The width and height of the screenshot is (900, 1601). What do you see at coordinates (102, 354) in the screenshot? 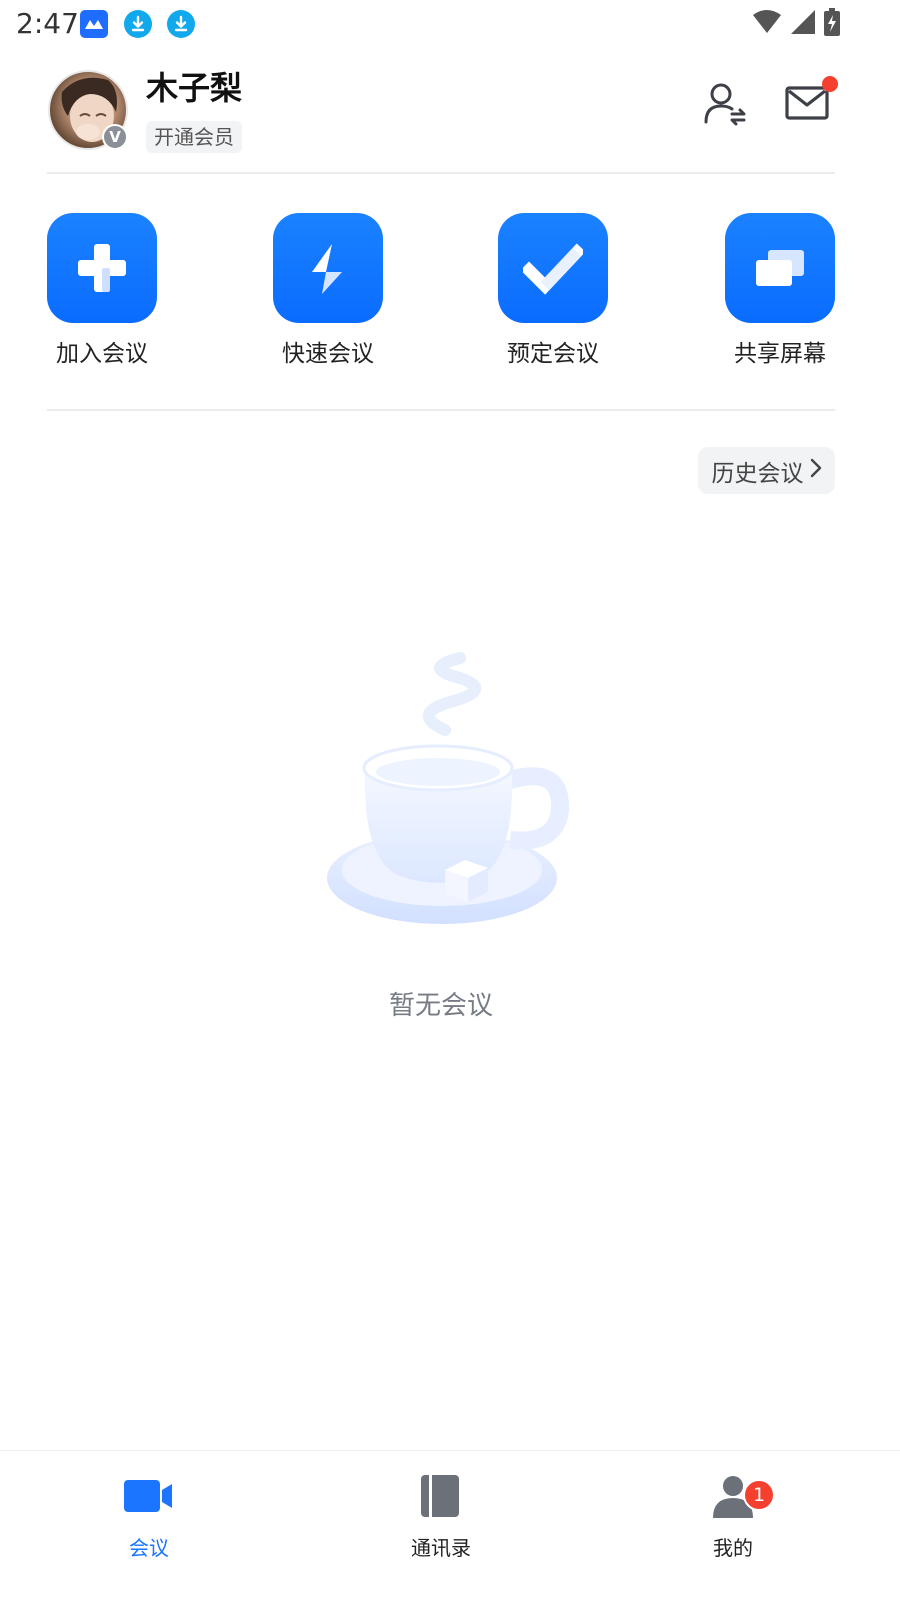
I see `join-meeting-label: 加入会议` at bounding box center [102, 354].